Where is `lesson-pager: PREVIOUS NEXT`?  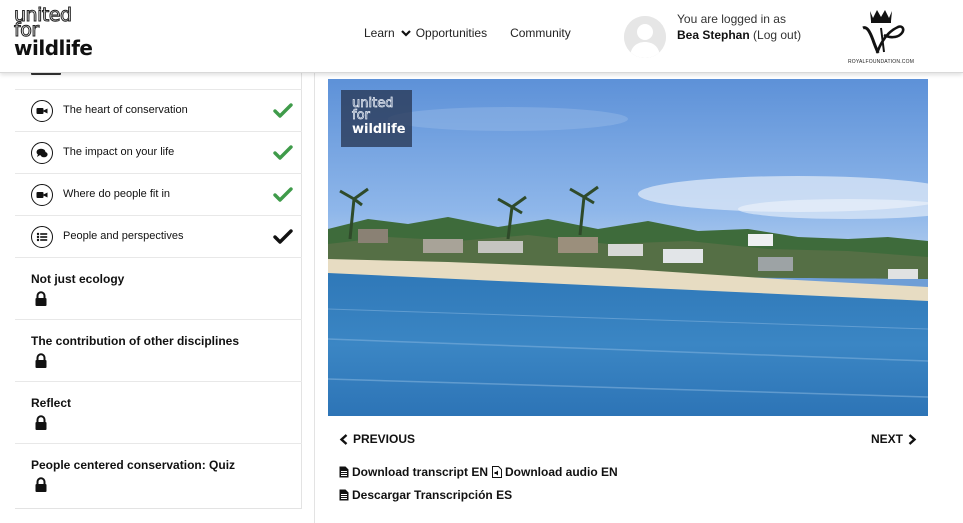
lesson-pager: PREVIOUS NEXT is located at coordinates (628, 440).